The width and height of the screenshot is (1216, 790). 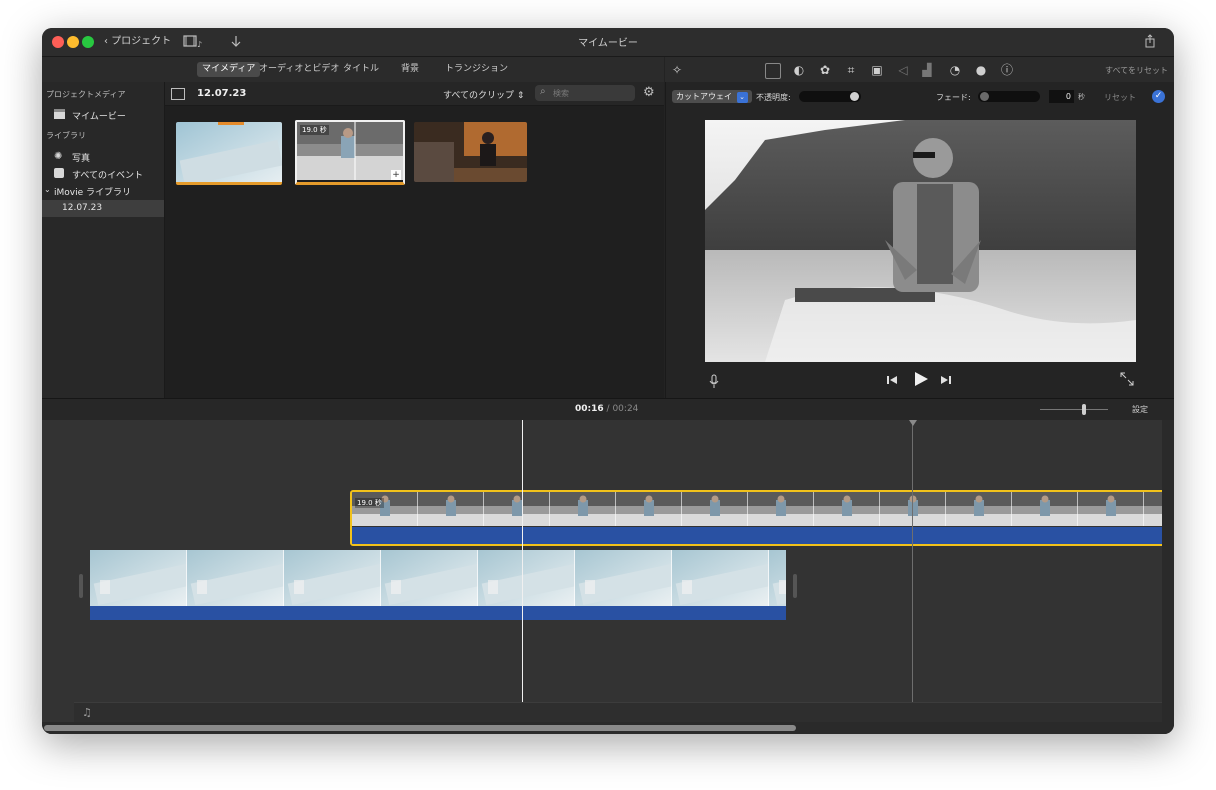 What do you see at coordinates (82, 208) in the screenshot?
I see `event-label: 12.07.23` at bounding box center [82, 208].